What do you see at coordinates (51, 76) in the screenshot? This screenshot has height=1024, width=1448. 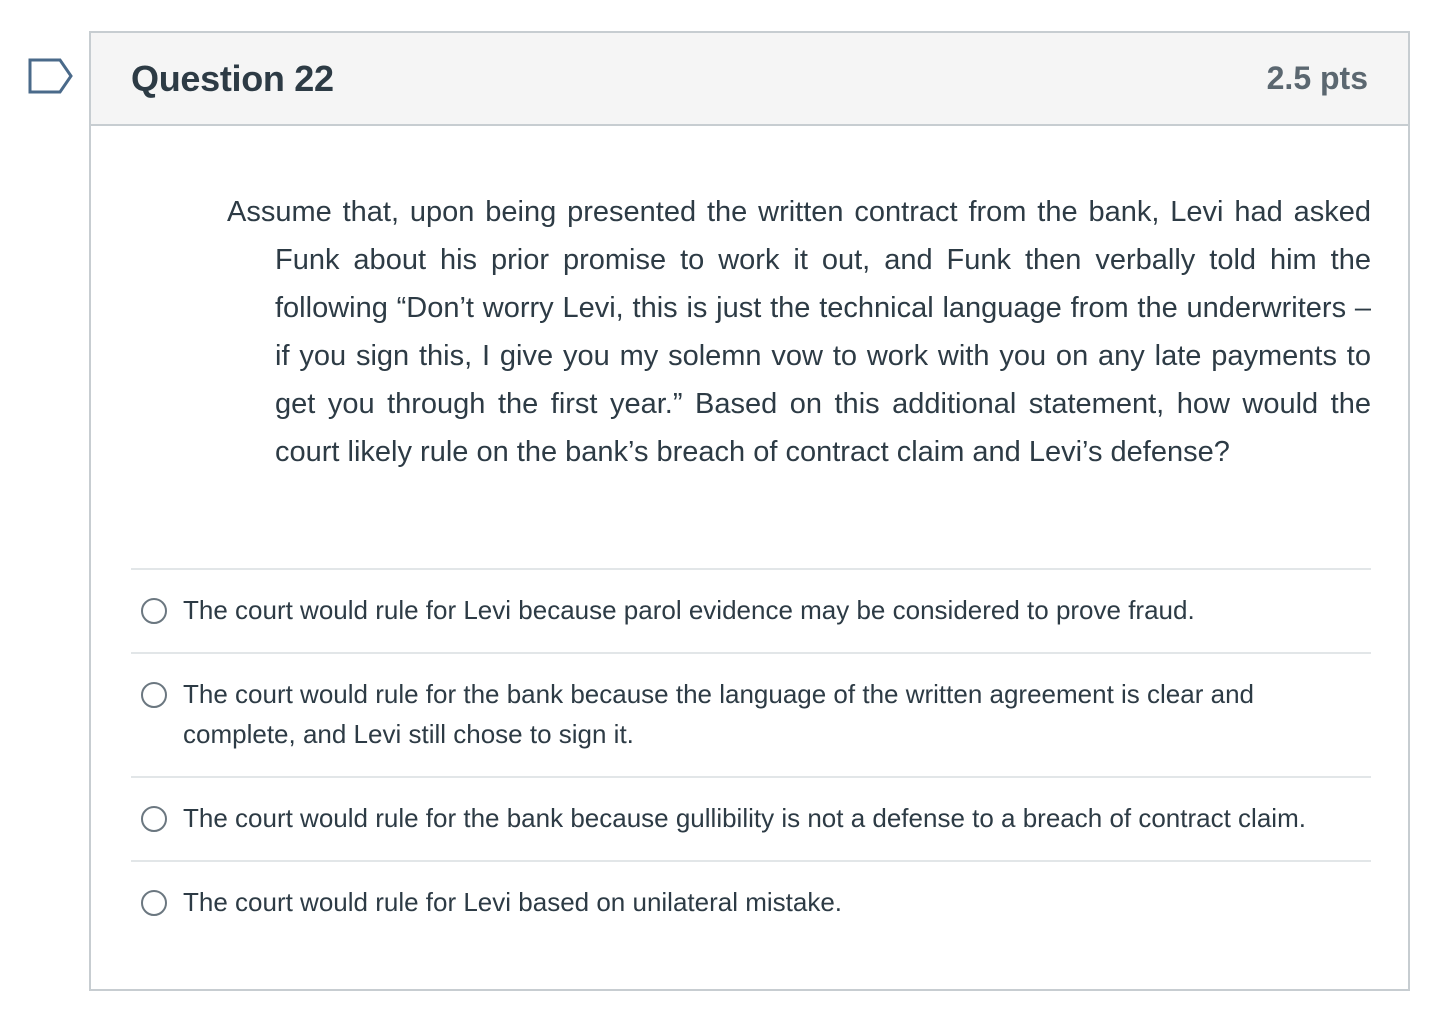 I see `flag-question-icon` at bounding box center [51, 76].